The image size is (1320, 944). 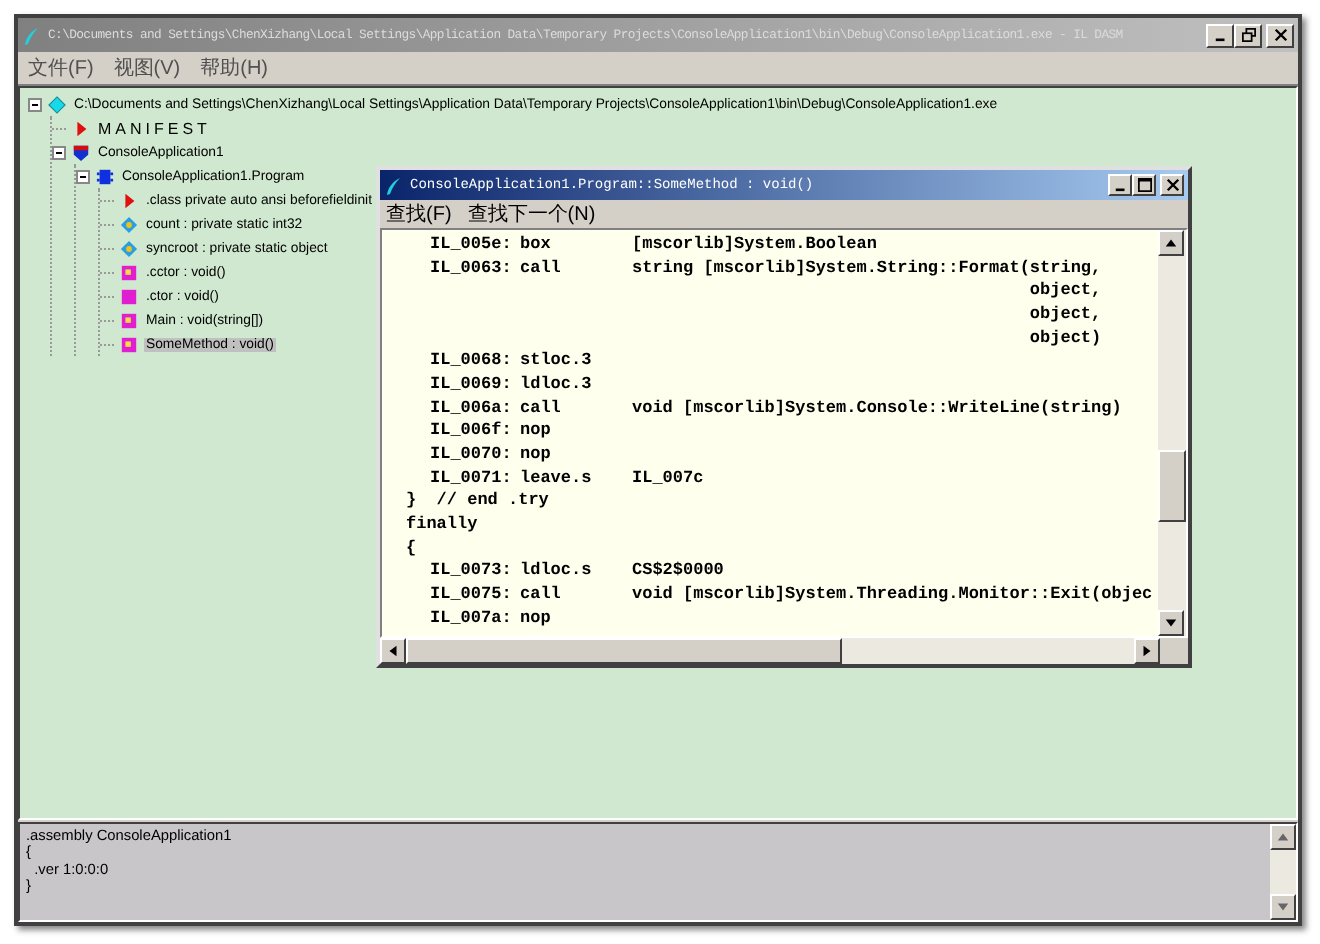 I want to click on menu-item: 视图(V), so click(x=147, y=68).